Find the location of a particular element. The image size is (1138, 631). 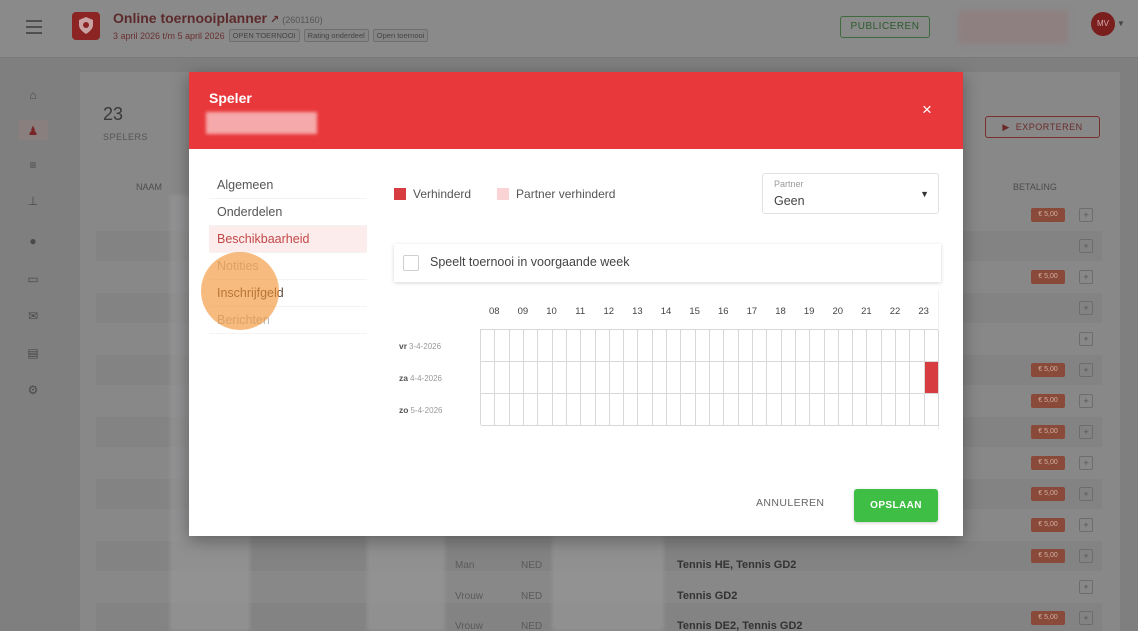

menu-item-notities: Notities is located at coordinates (288, 266).